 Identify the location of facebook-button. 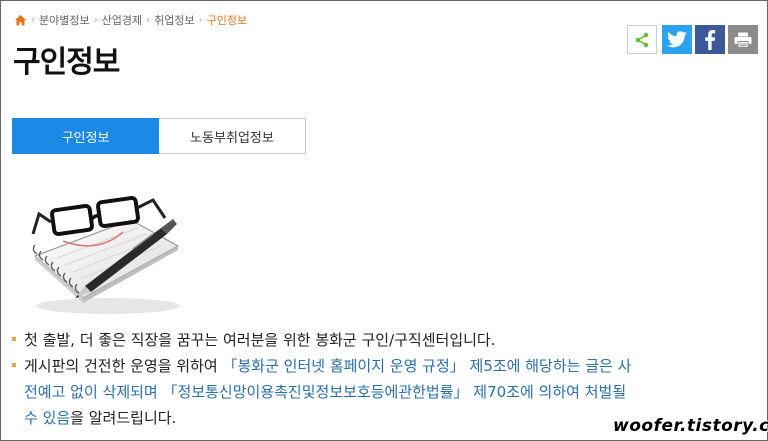
(710, 39).